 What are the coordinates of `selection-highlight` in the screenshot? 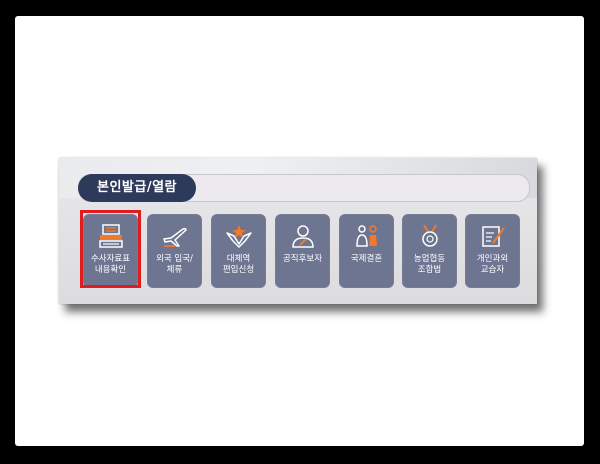 It's located at (110, 249).